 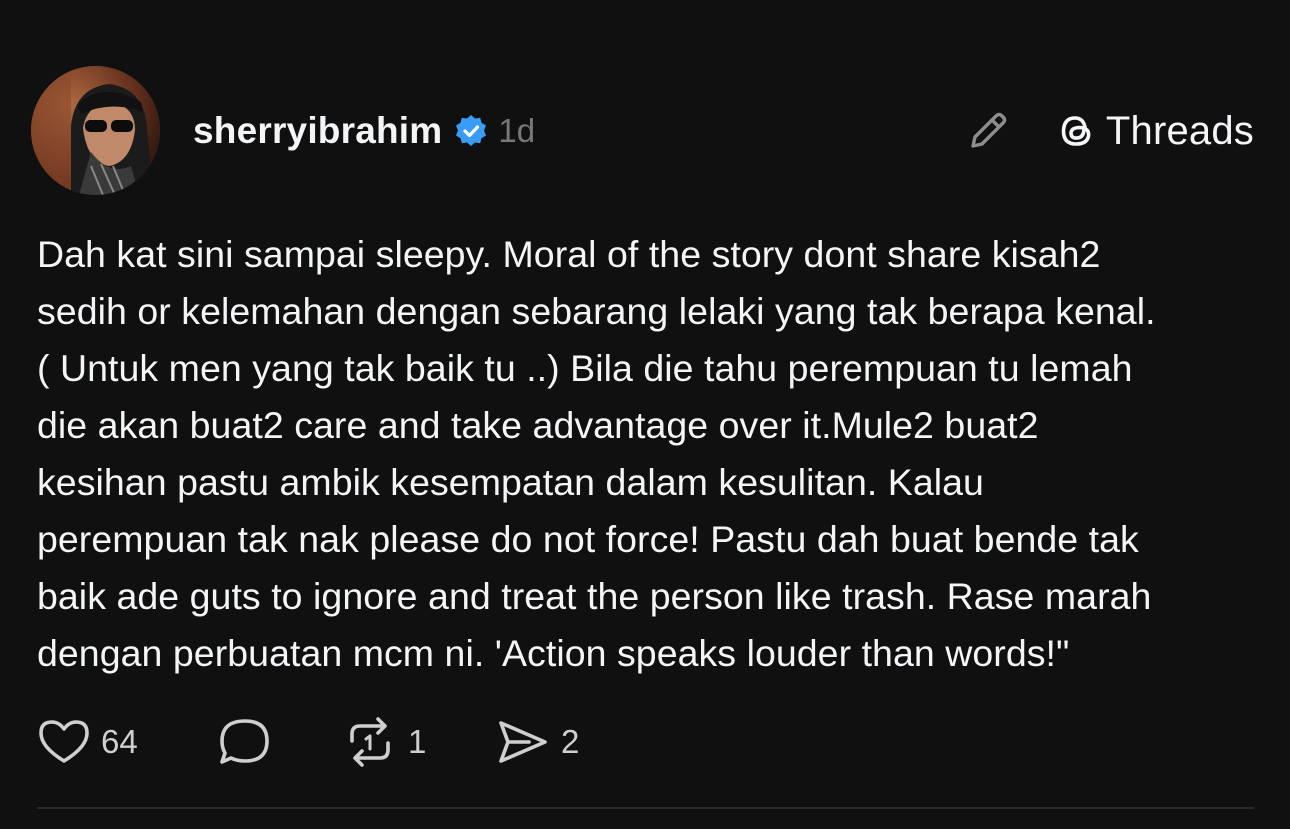 I want to click on share-button: 2, so click(x=537, y=742).